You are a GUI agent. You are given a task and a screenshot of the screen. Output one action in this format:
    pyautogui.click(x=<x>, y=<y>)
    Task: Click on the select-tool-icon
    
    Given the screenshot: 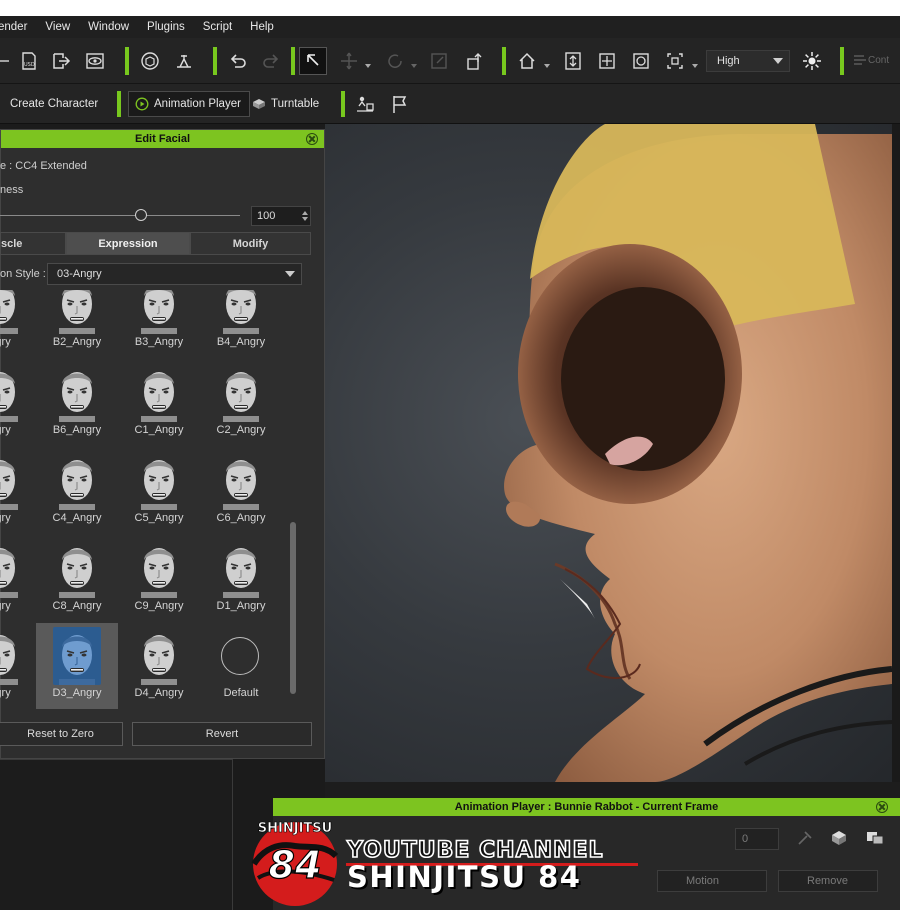 What is the action you would take?
    pyautogui.click(x=313, y=61)
    